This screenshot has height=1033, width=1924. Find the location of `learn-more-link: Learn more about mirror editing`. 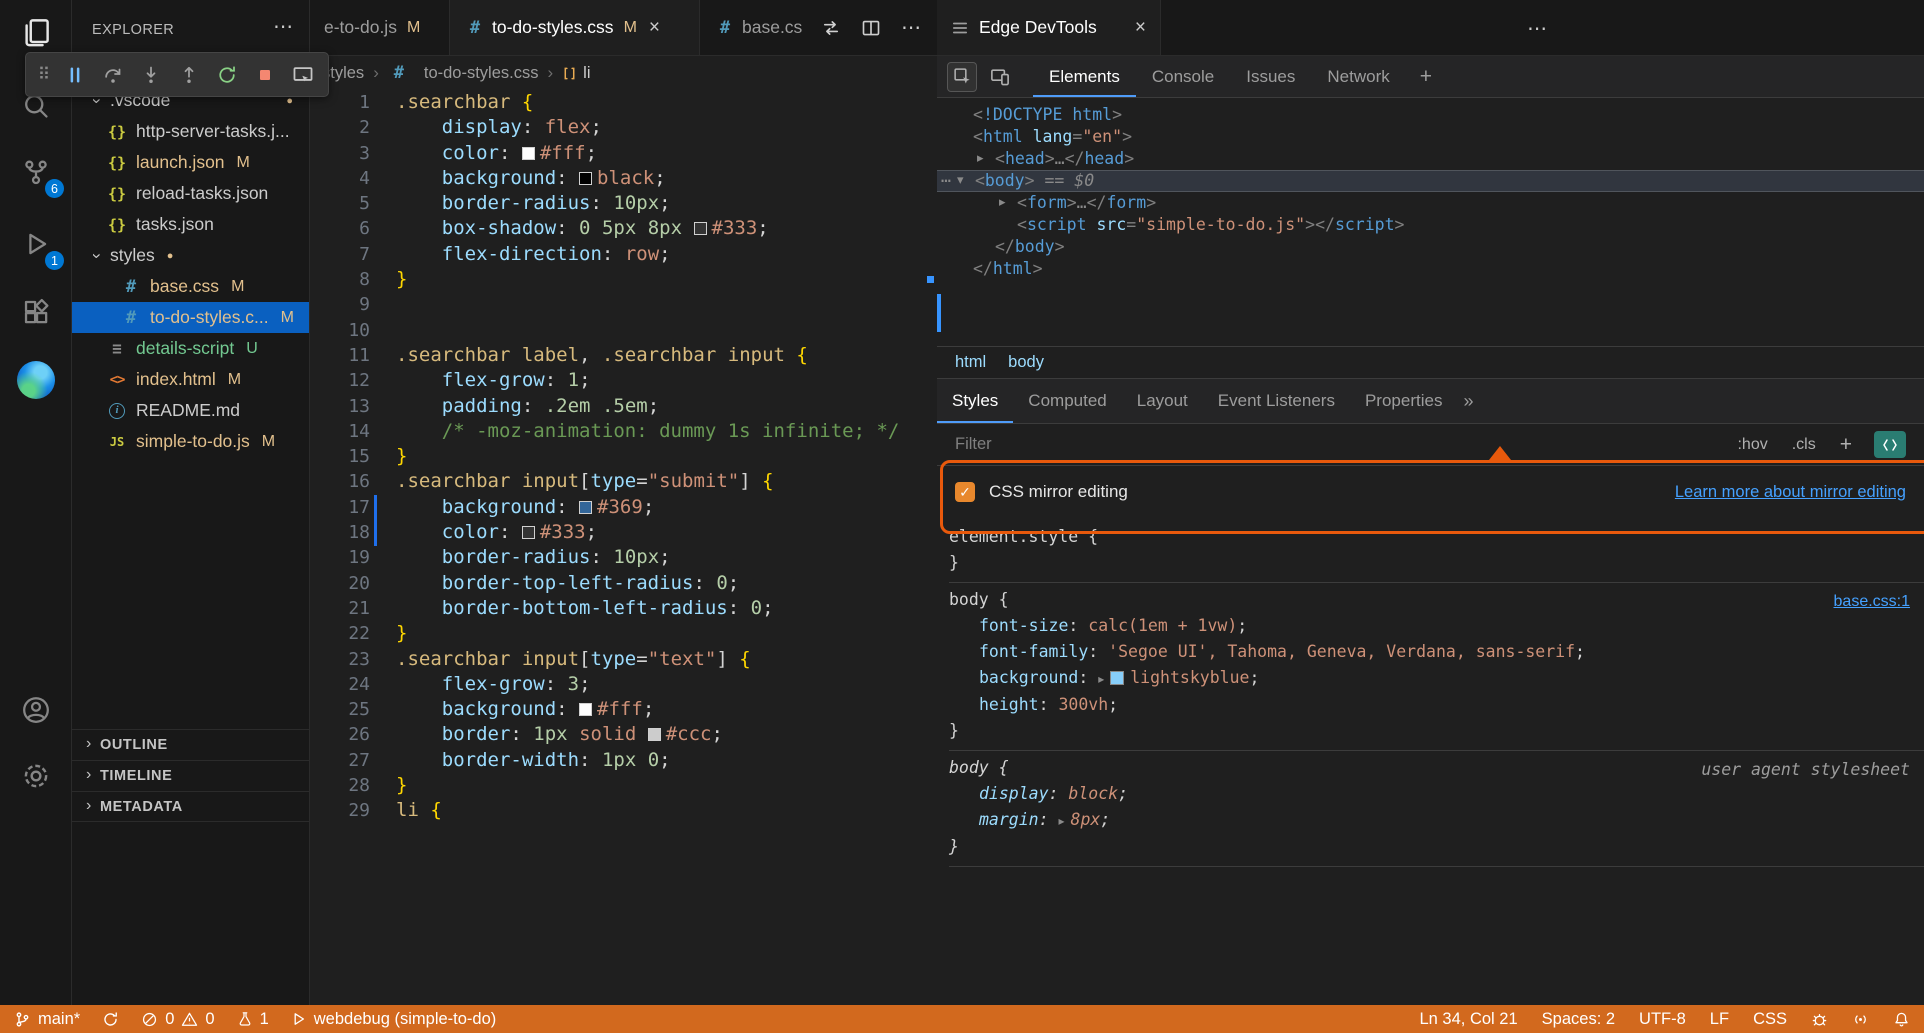

learn-more-link: Learn more about mirror editing is located at coordinates (1790, 492).